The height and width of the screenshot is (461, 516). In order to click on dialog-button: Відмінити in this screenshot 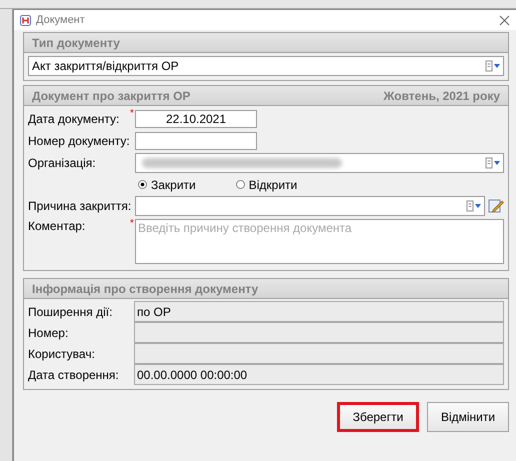, I will do `click(468, 417)`.